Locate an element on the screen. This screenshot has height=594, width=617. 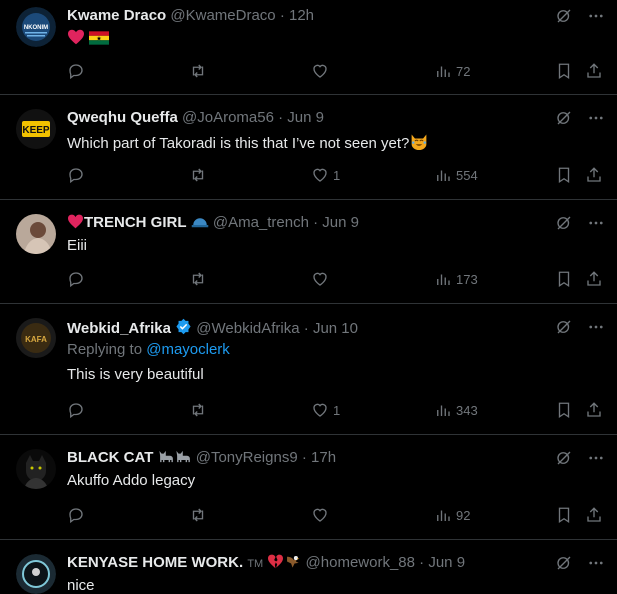
tweet-text: Akuffo Addo legacy is located at coordinates (131, 480).